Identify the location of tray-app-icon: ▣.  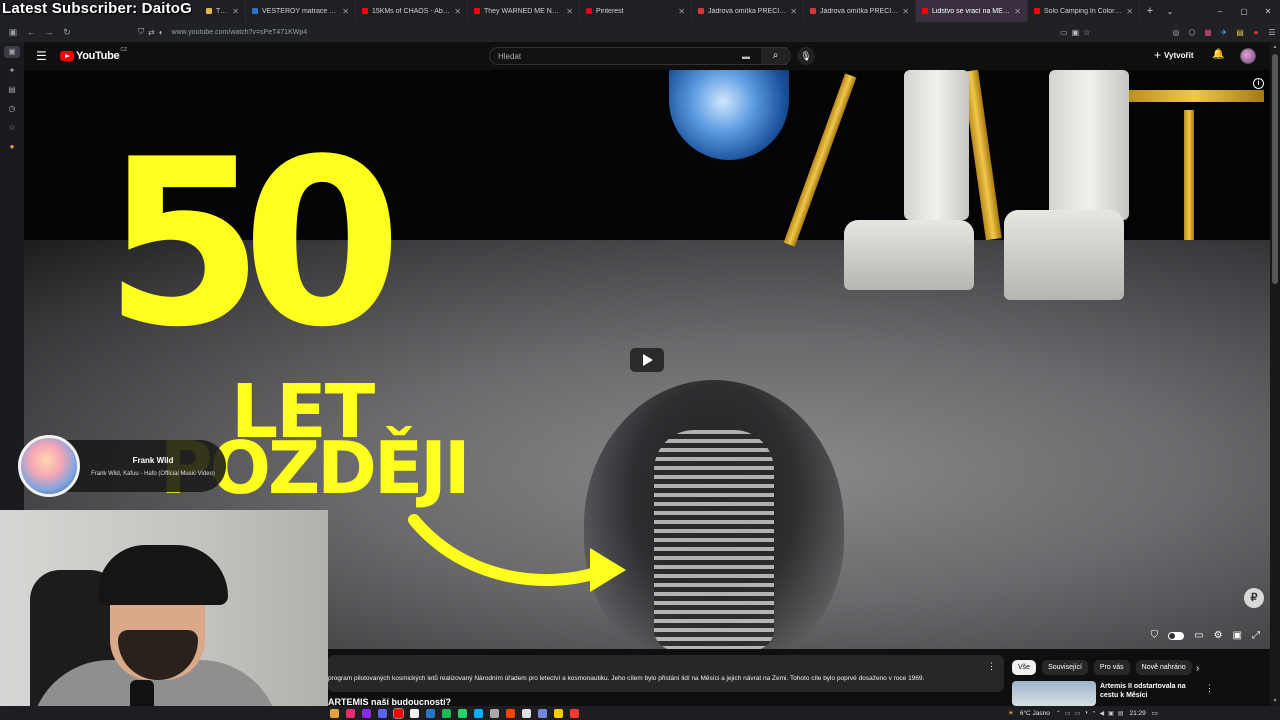
(1111, 713).